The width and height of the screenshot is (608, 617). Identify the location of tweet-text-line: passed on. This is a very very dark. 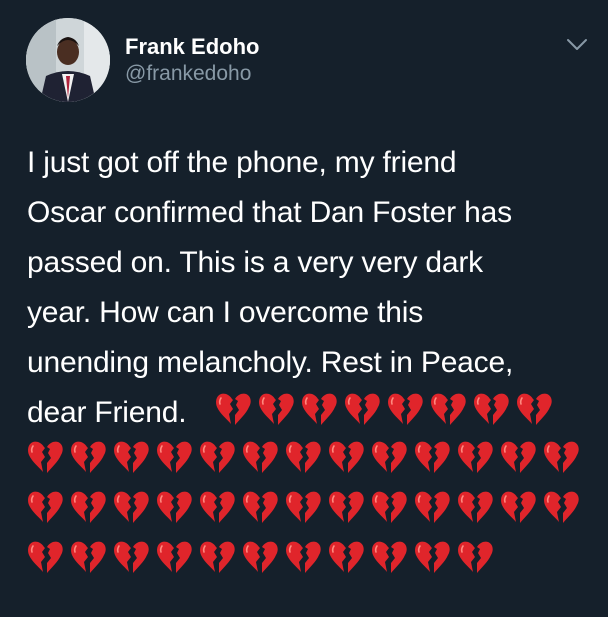
(255, 262).